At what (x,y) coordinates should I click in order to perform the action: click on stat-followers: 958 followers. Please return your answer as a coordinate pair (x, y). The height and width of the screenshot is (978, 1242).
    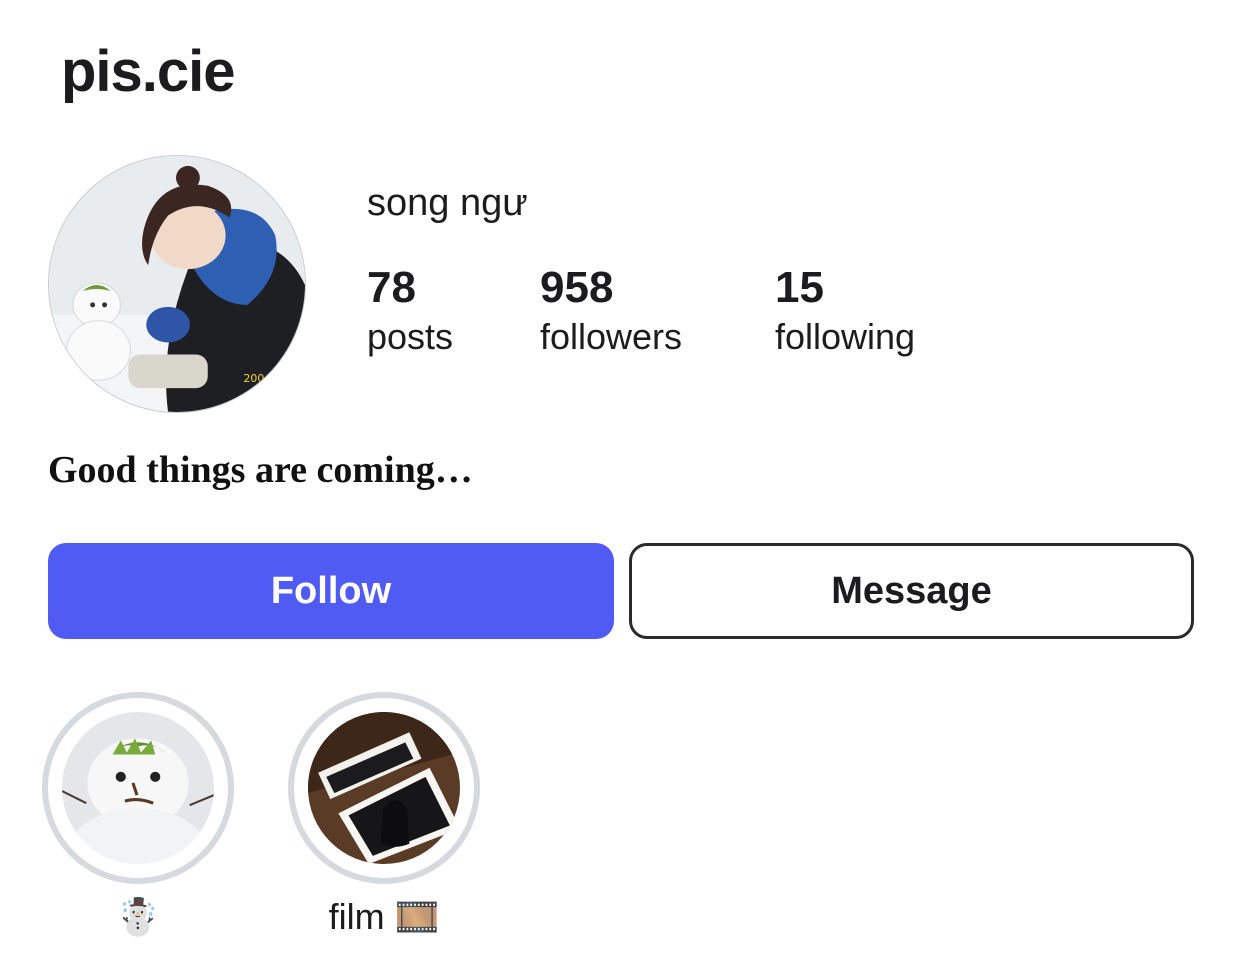
    Looking at the image, I should click on (611, 311).